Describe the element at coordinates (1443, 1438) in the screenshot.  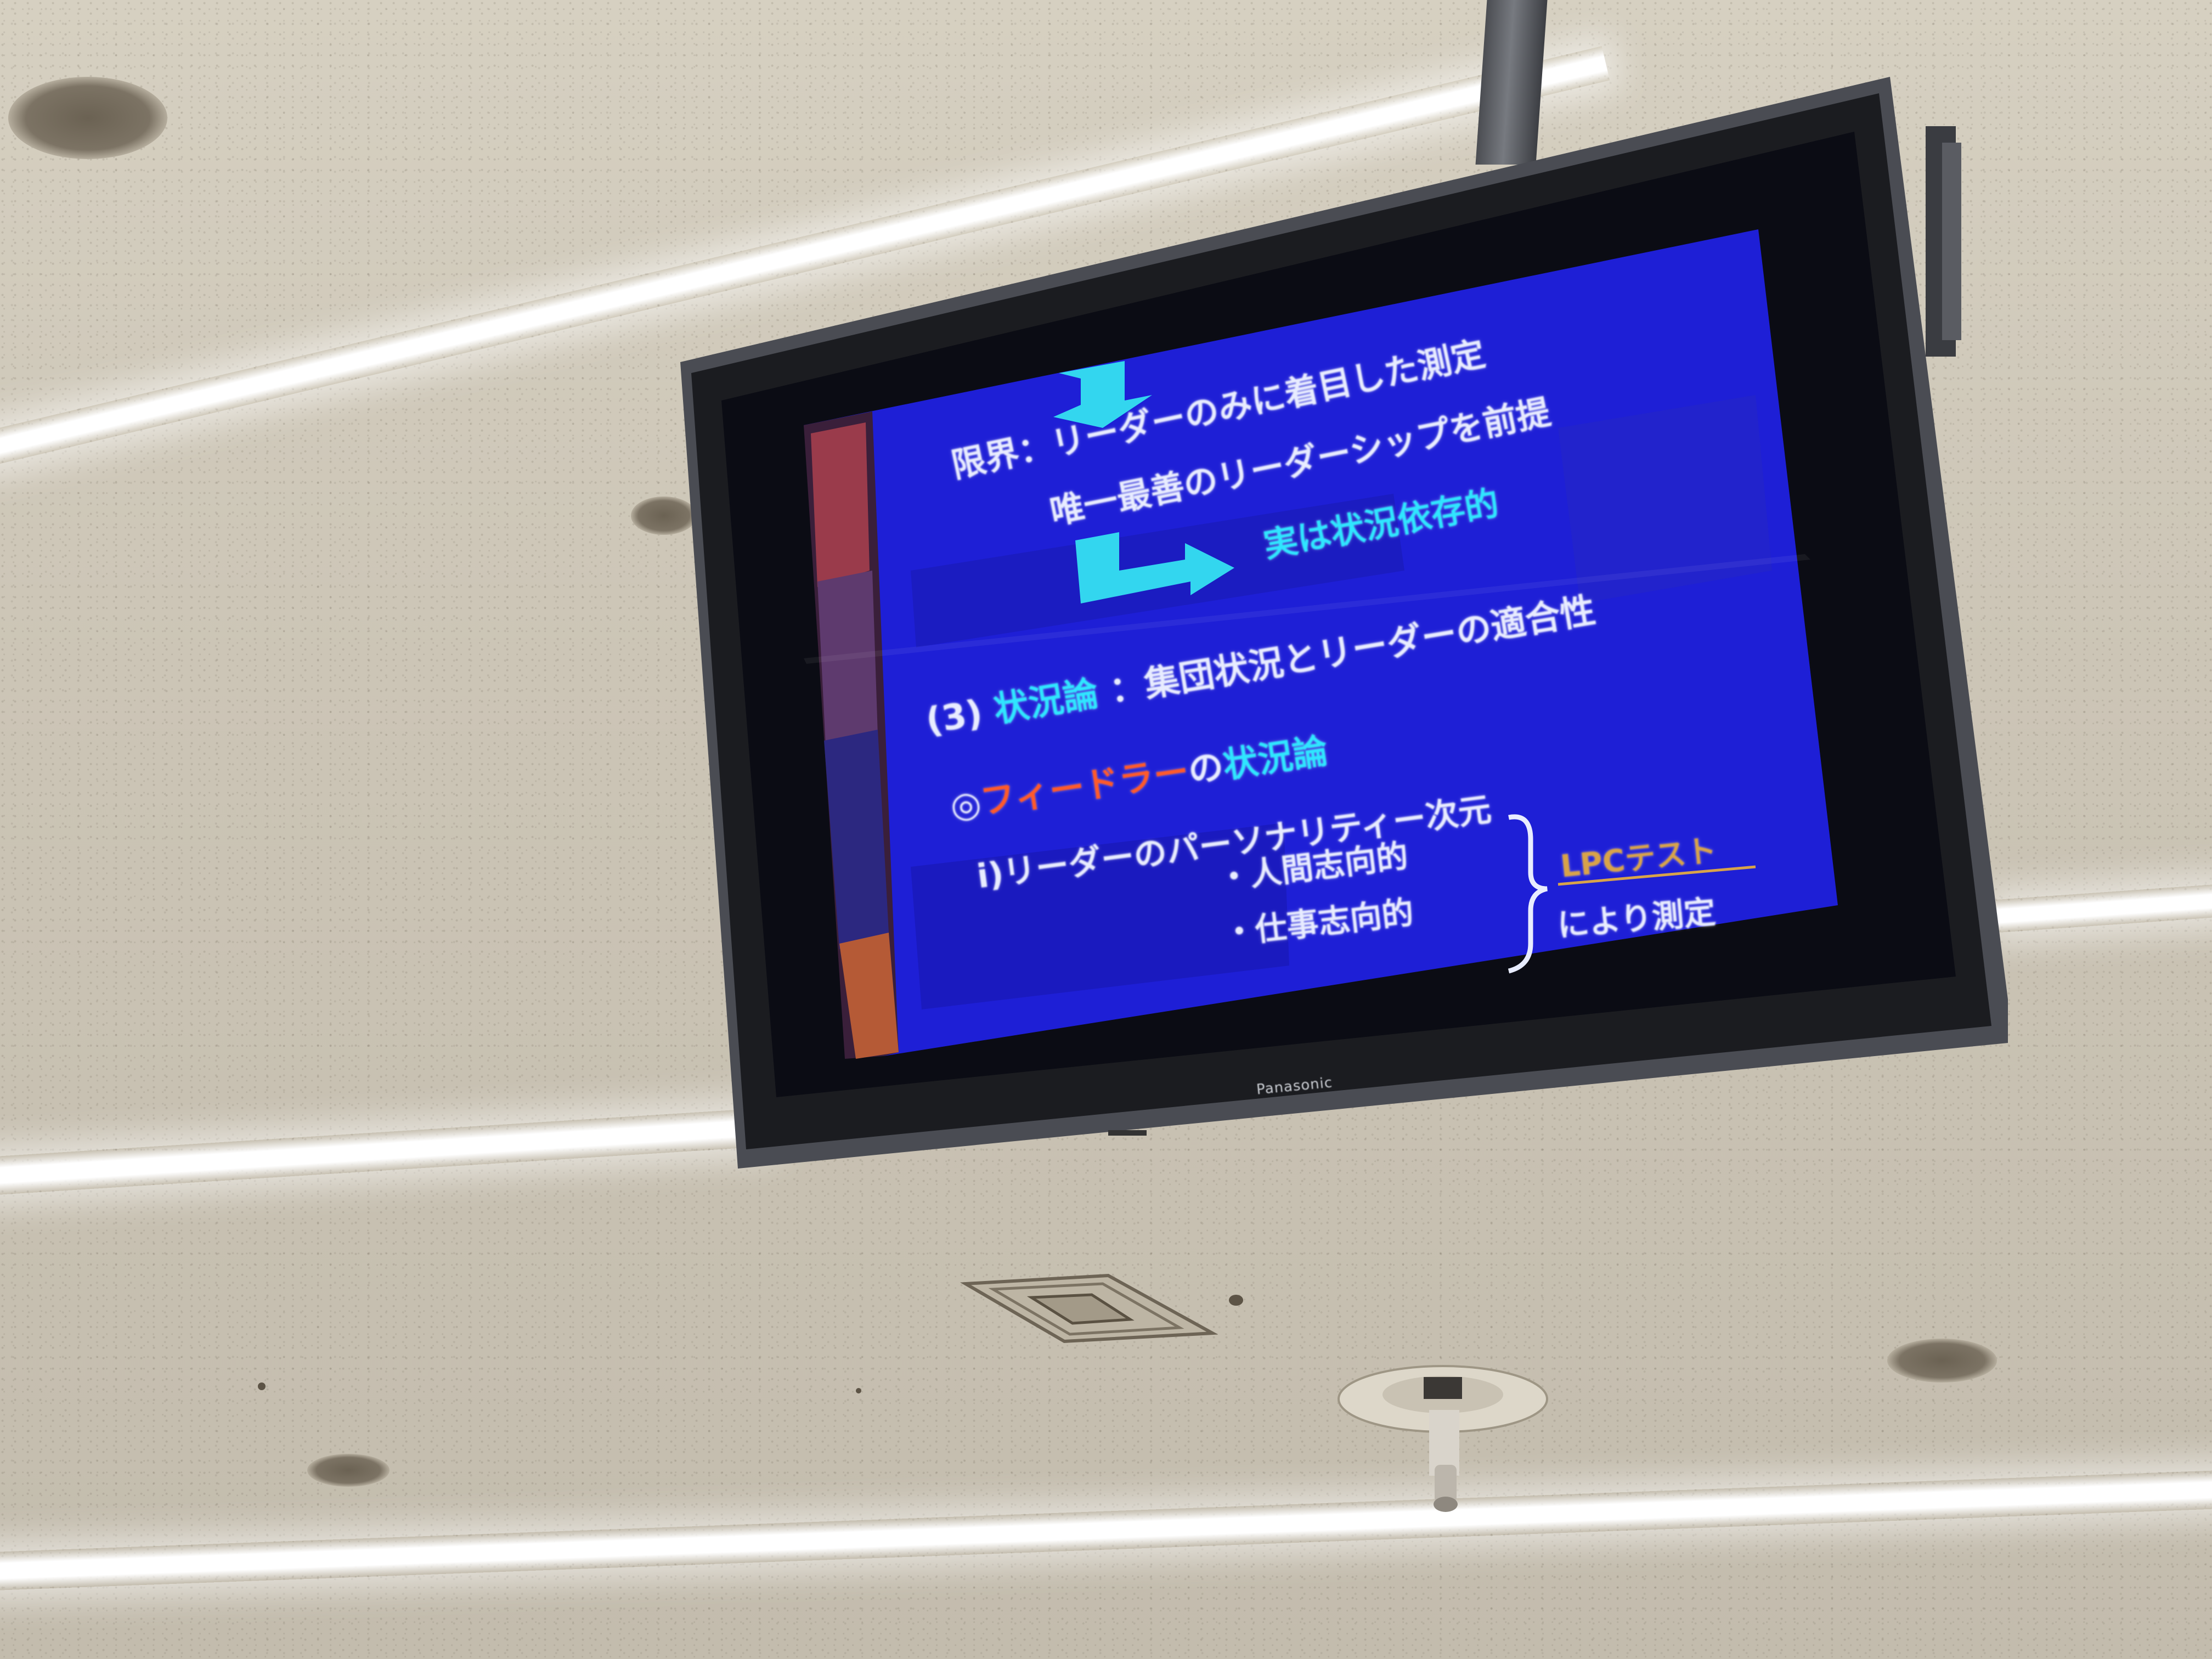
I see `sprinkler-head` at that location.